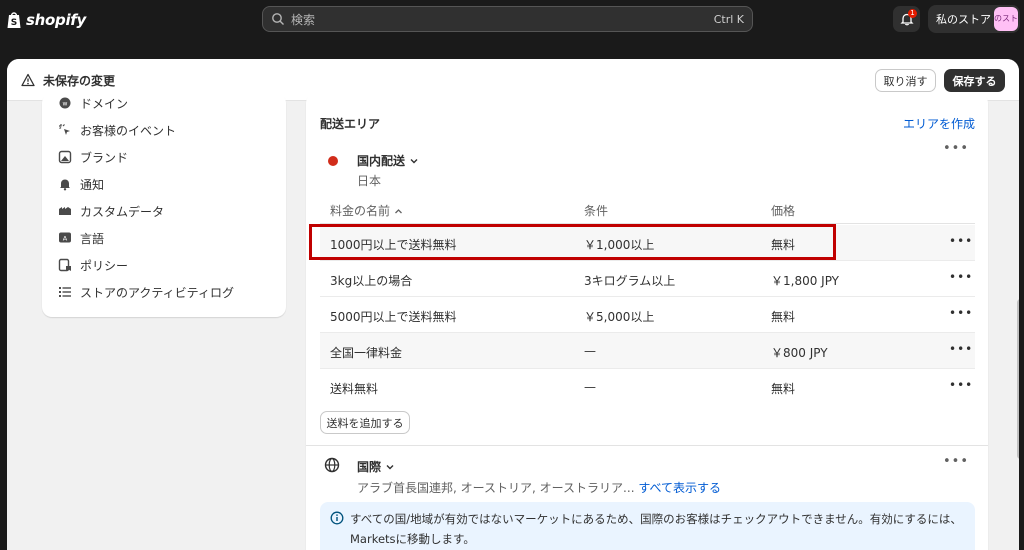  Describe the element at coordinates (92, 238) in the screenshot. I see `sidebar-item-label: 言語` at that location.